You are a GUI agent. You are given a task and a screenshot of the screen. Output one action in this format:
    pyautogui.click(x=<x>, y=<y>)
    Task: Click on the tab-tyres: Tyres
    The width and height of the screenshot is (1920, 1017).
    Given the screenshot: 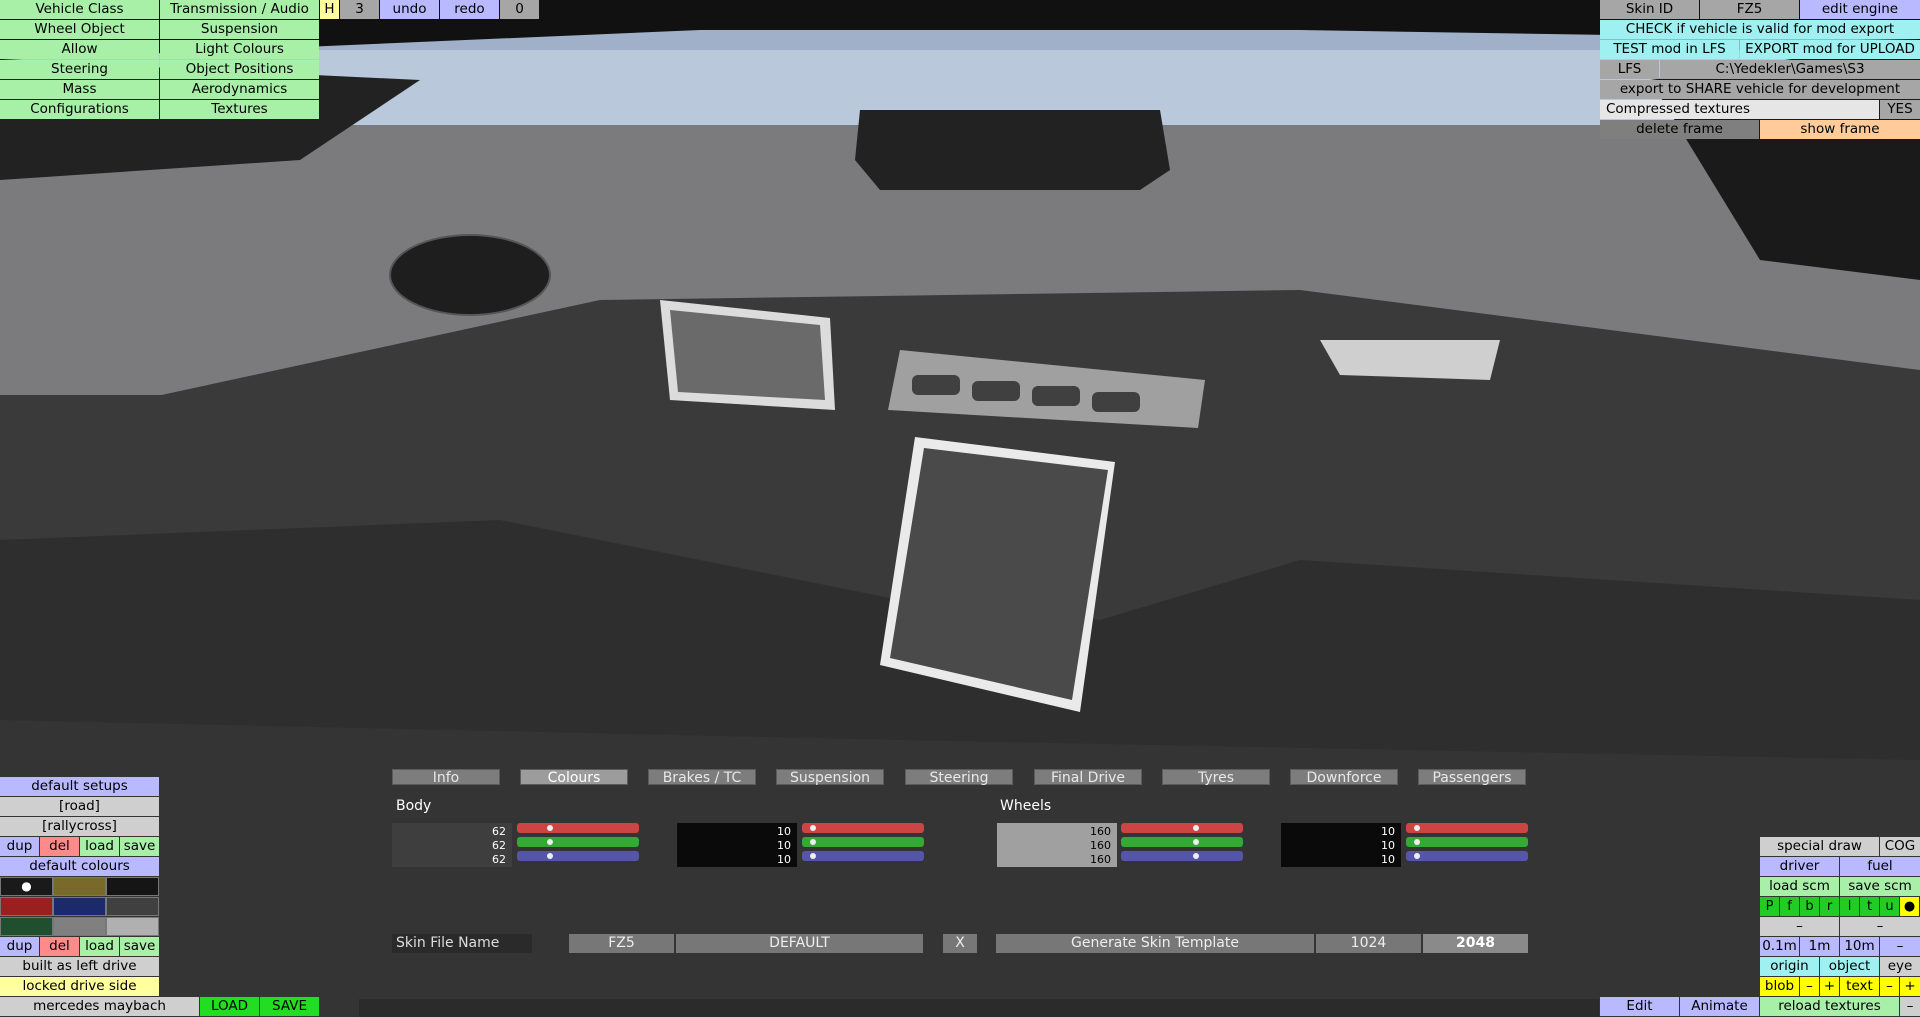 What is the action you would take?
    pyautogui.click(x=1216, y=777)
    